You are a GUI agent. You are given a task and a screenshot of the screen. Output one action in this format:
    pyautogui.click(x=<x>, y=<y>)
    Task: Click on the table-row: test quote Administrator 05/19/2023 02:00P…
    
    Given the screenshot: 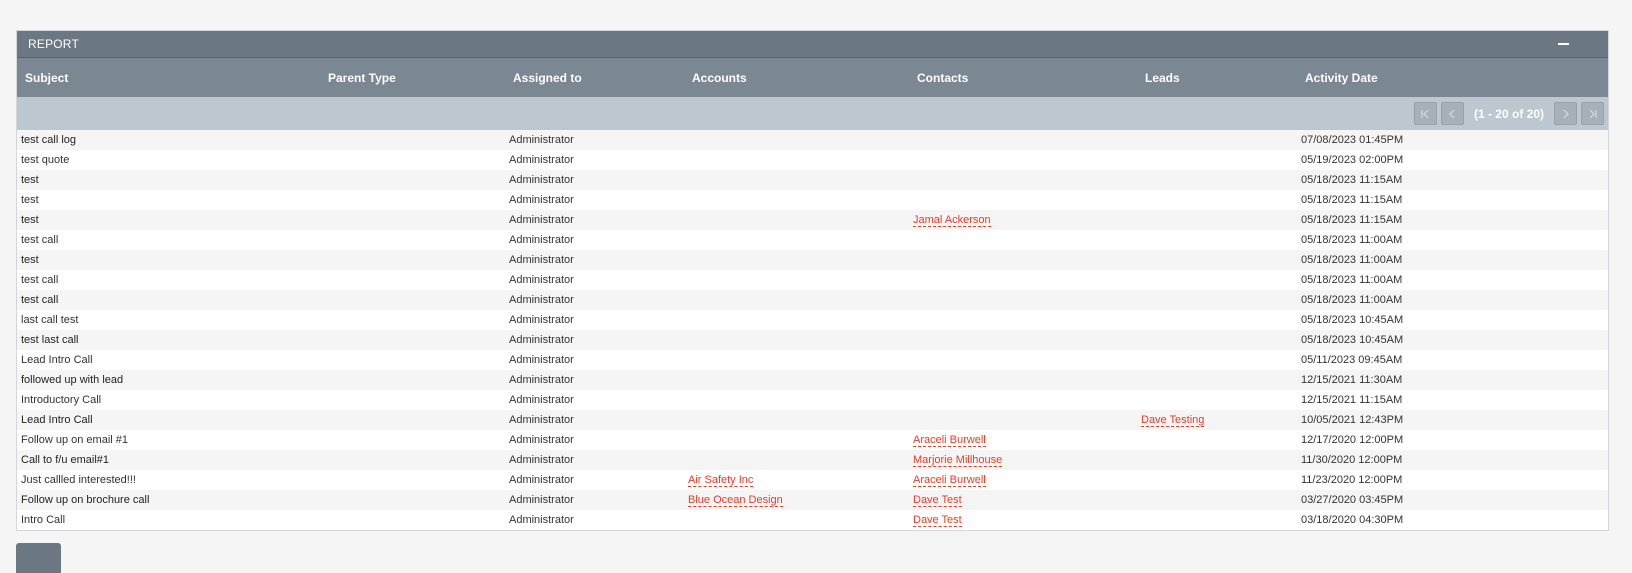 What is the action you would take?
    pyautogui.click(x=812, y=160)
    